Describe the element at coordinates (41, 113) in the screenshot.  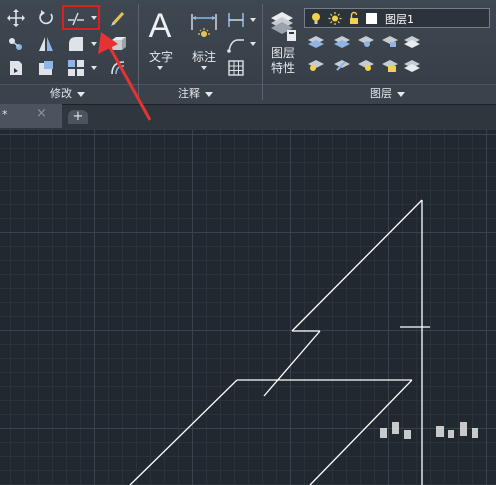
I see `close-icon: ×` at that location.